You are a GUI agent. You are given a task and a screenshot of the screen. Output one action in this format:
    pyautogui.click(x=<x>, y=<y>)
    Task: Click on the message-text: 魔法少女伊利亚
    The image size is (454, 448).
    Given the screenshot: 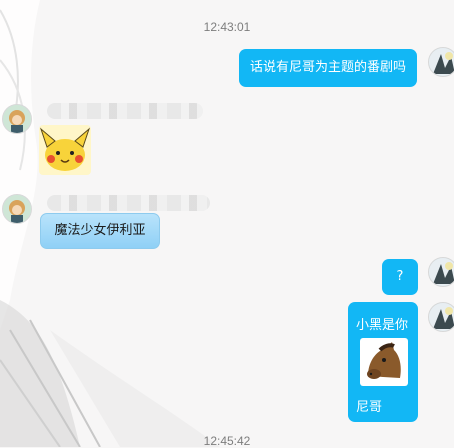 What is the action you would take?
    pyautogui.click(x=100, y=230)
    